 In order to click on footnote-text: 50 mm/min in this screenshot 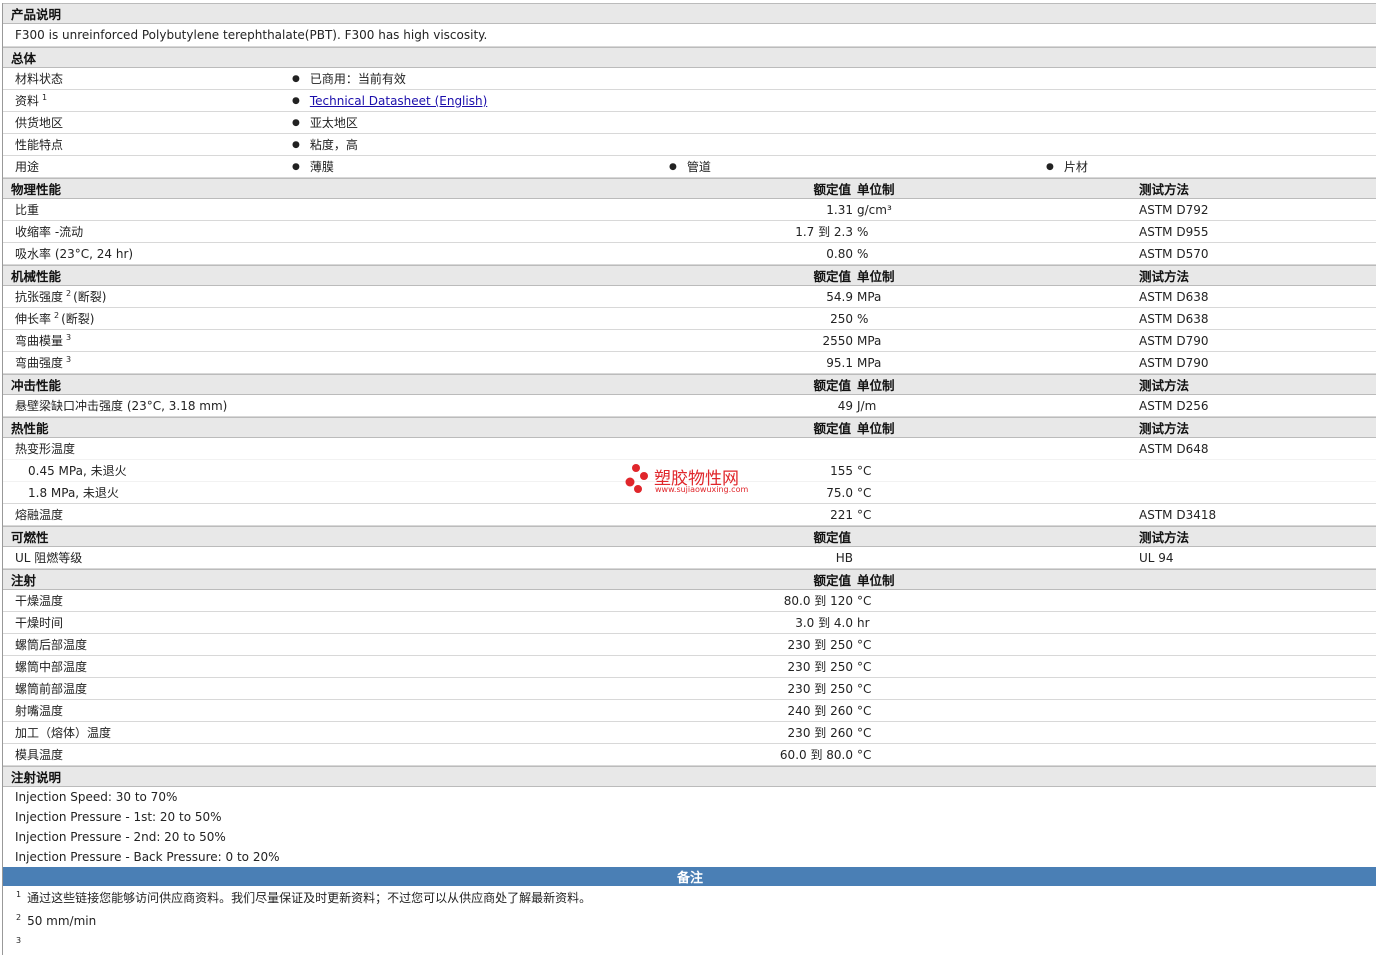, I will do `click(62, 920)`.